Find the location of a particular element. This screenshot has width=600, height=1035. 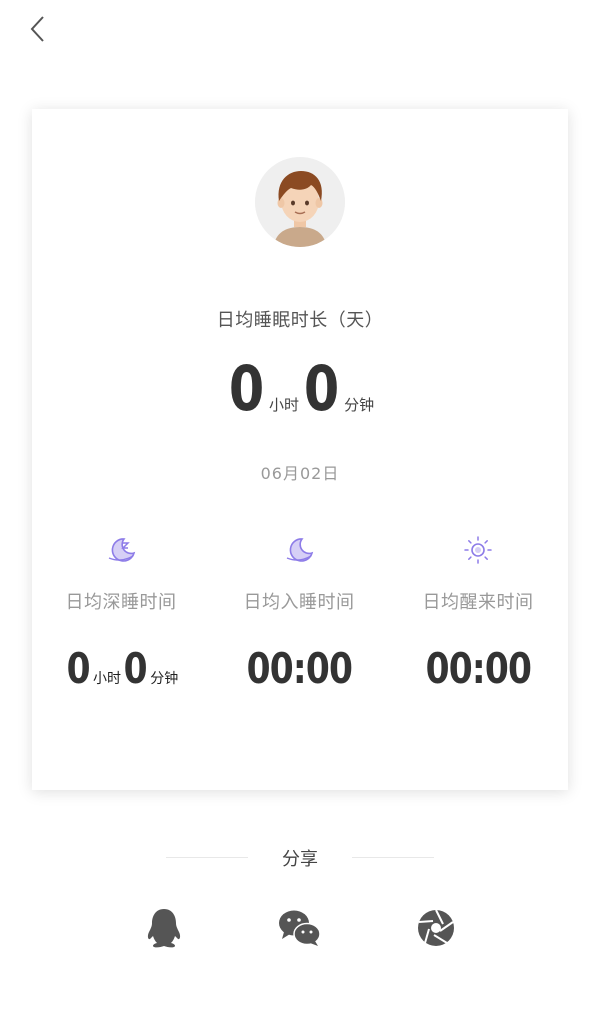

wechat-icon is located at coordinates (300, 928).